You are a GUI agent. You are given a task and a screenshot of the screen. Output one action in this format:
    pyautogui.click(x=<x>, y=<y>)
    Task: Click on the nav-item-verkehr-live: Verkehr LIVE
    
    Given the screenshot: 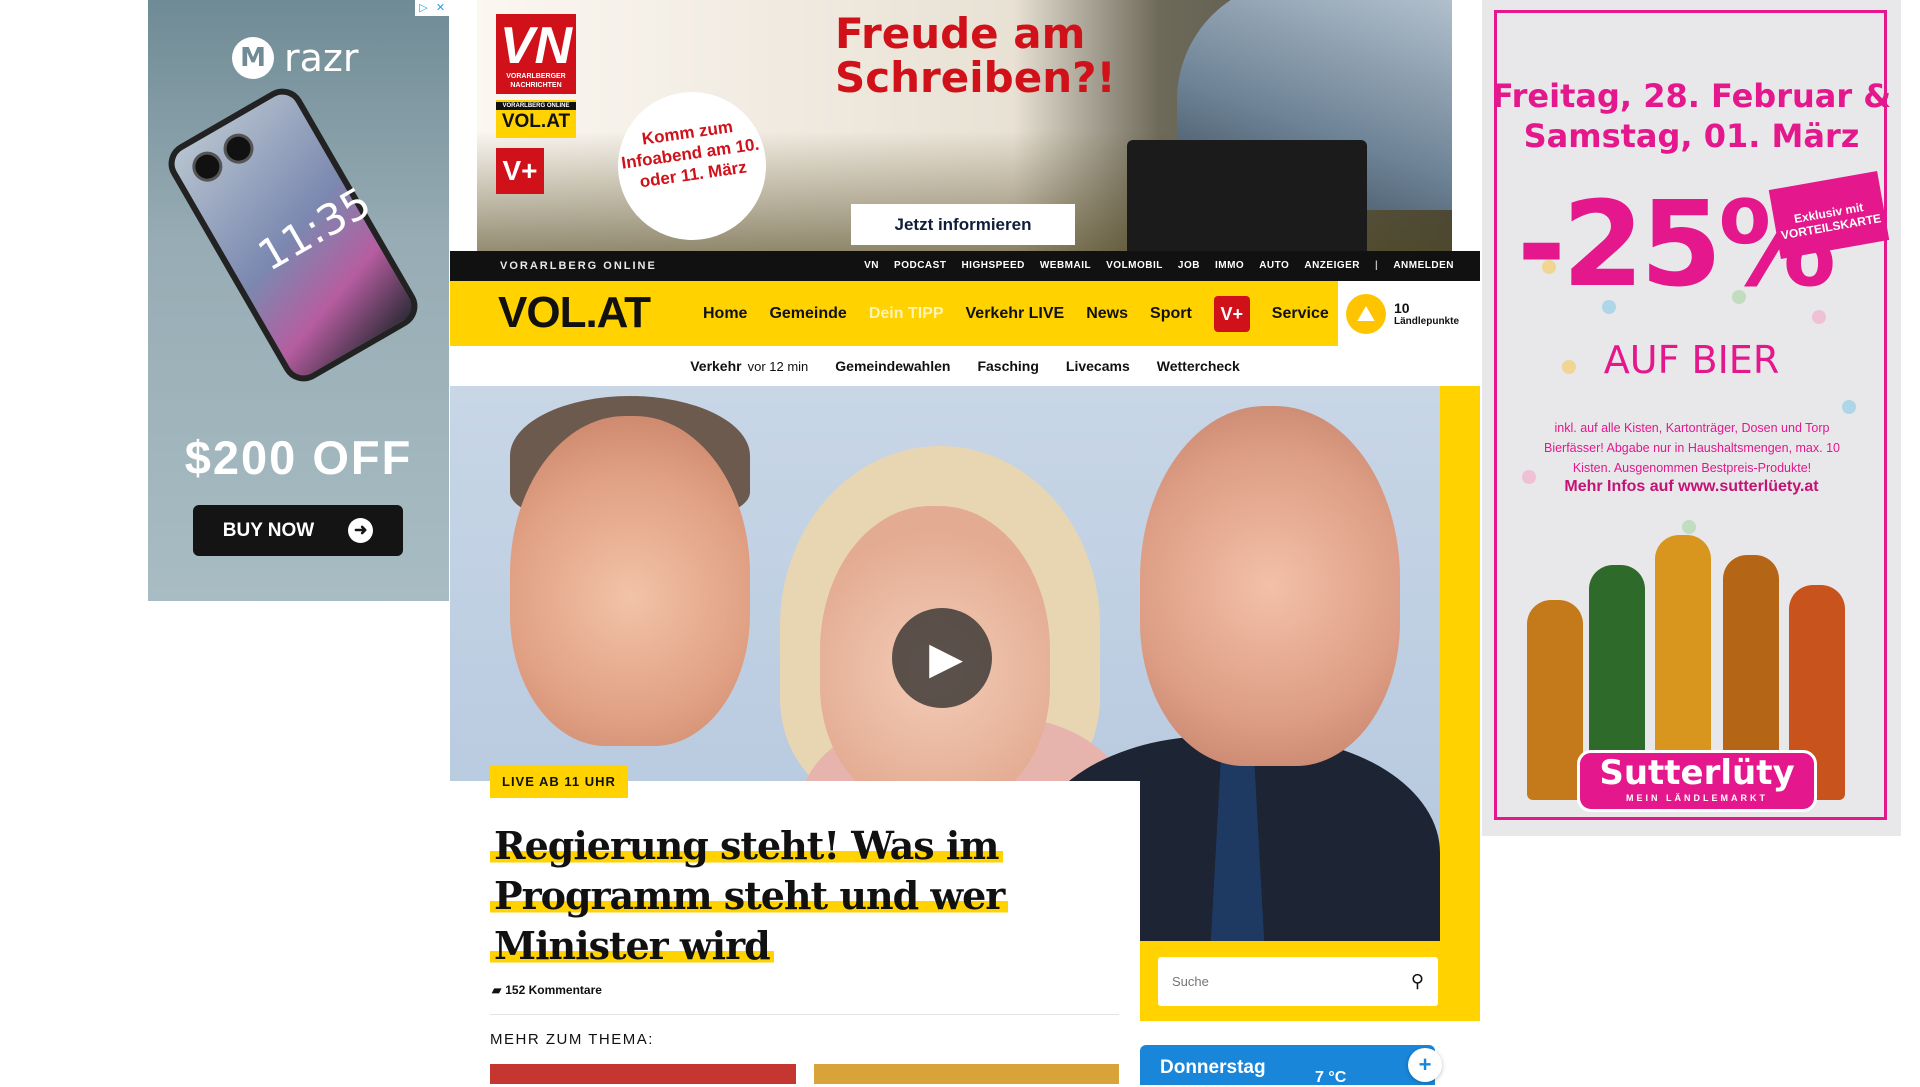 What is the action you would take?
    pyautogui.click(x=1015, y=314)
    